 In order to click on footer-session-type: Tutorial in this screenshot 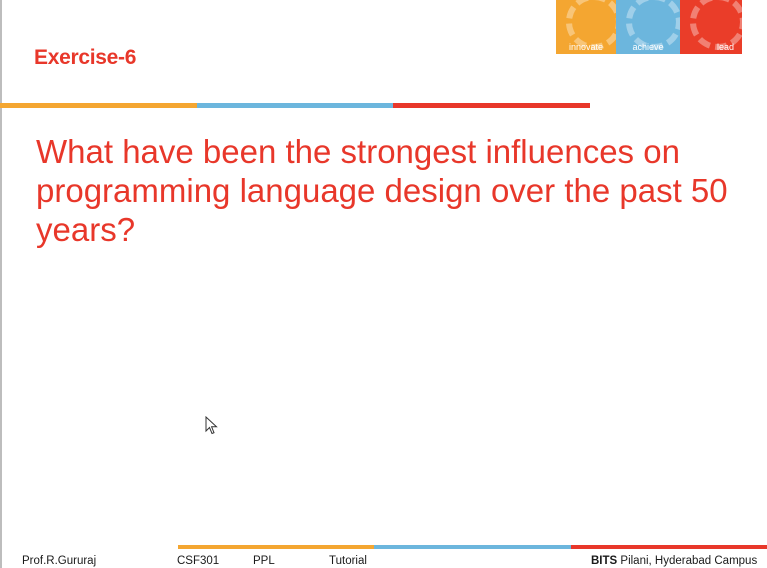, I will do `click(348, 561)`.